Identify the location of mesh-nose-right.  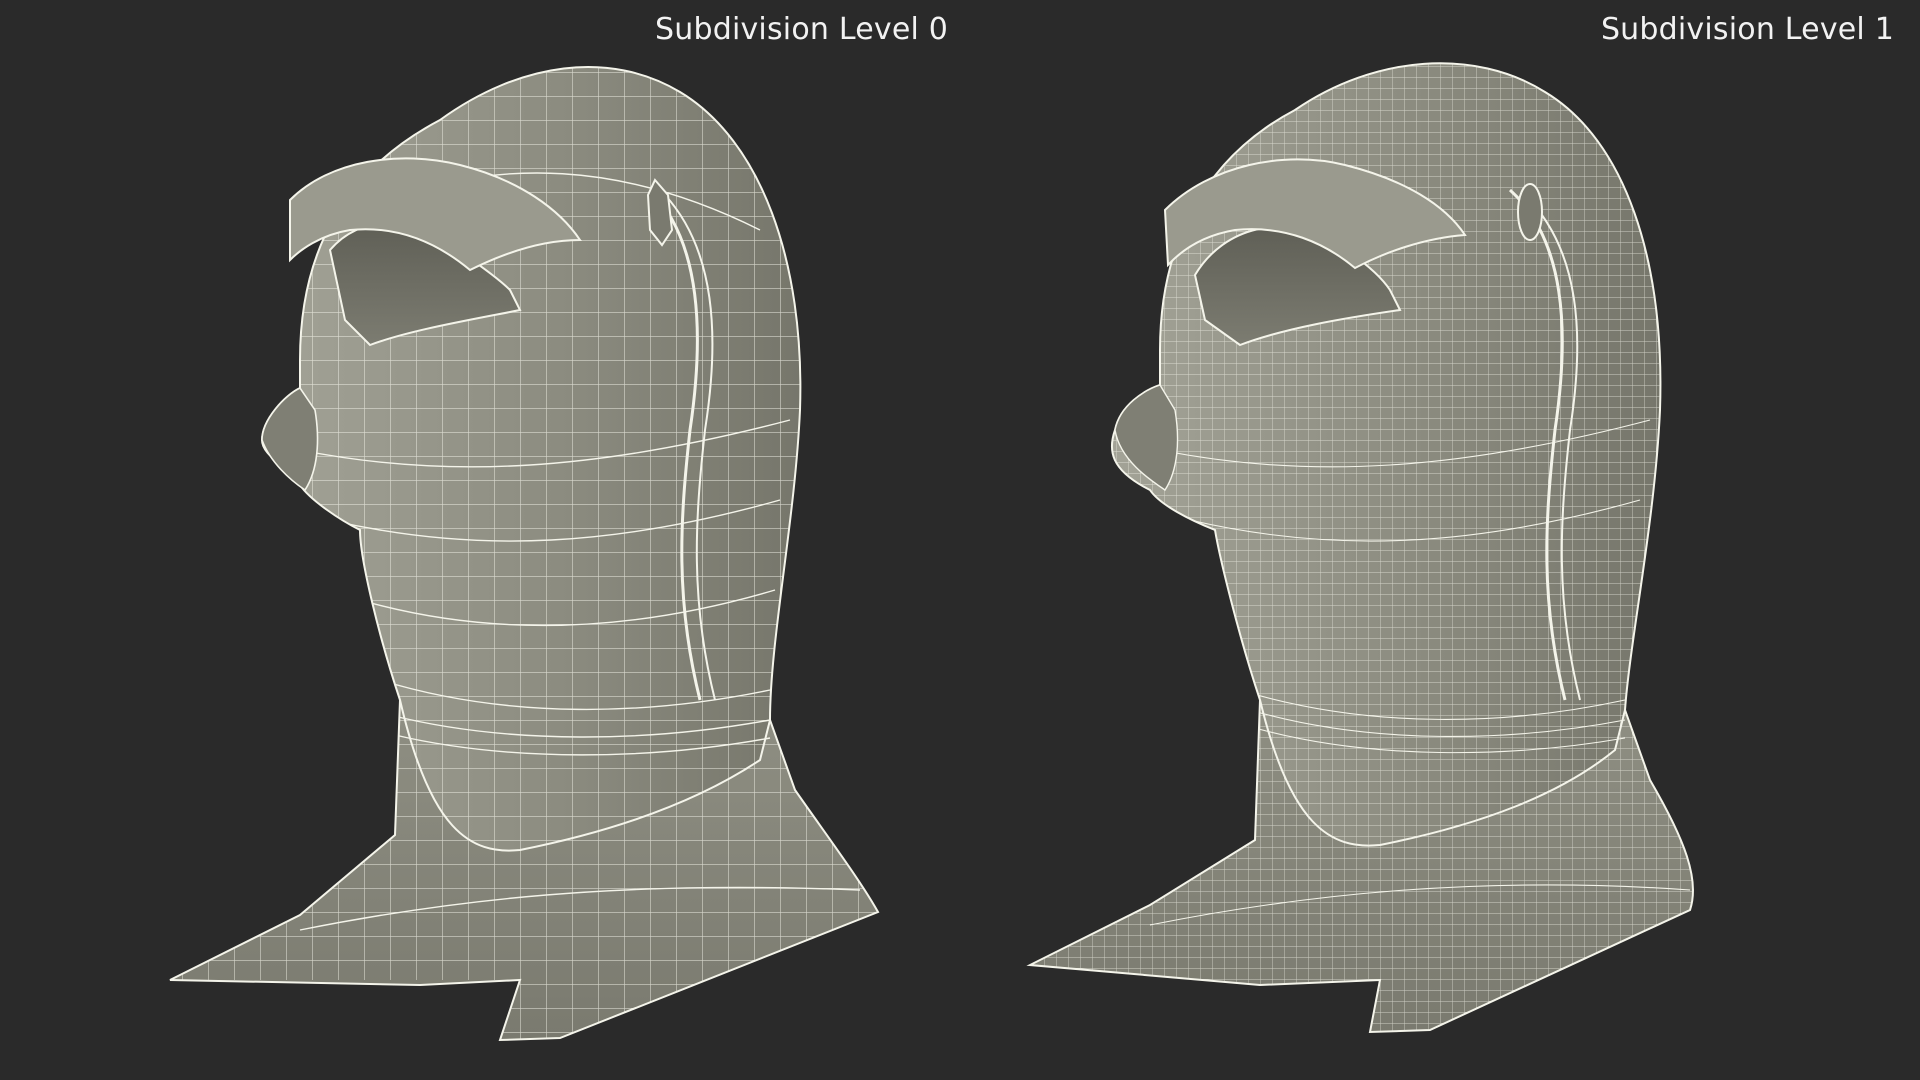
(1146, 437).